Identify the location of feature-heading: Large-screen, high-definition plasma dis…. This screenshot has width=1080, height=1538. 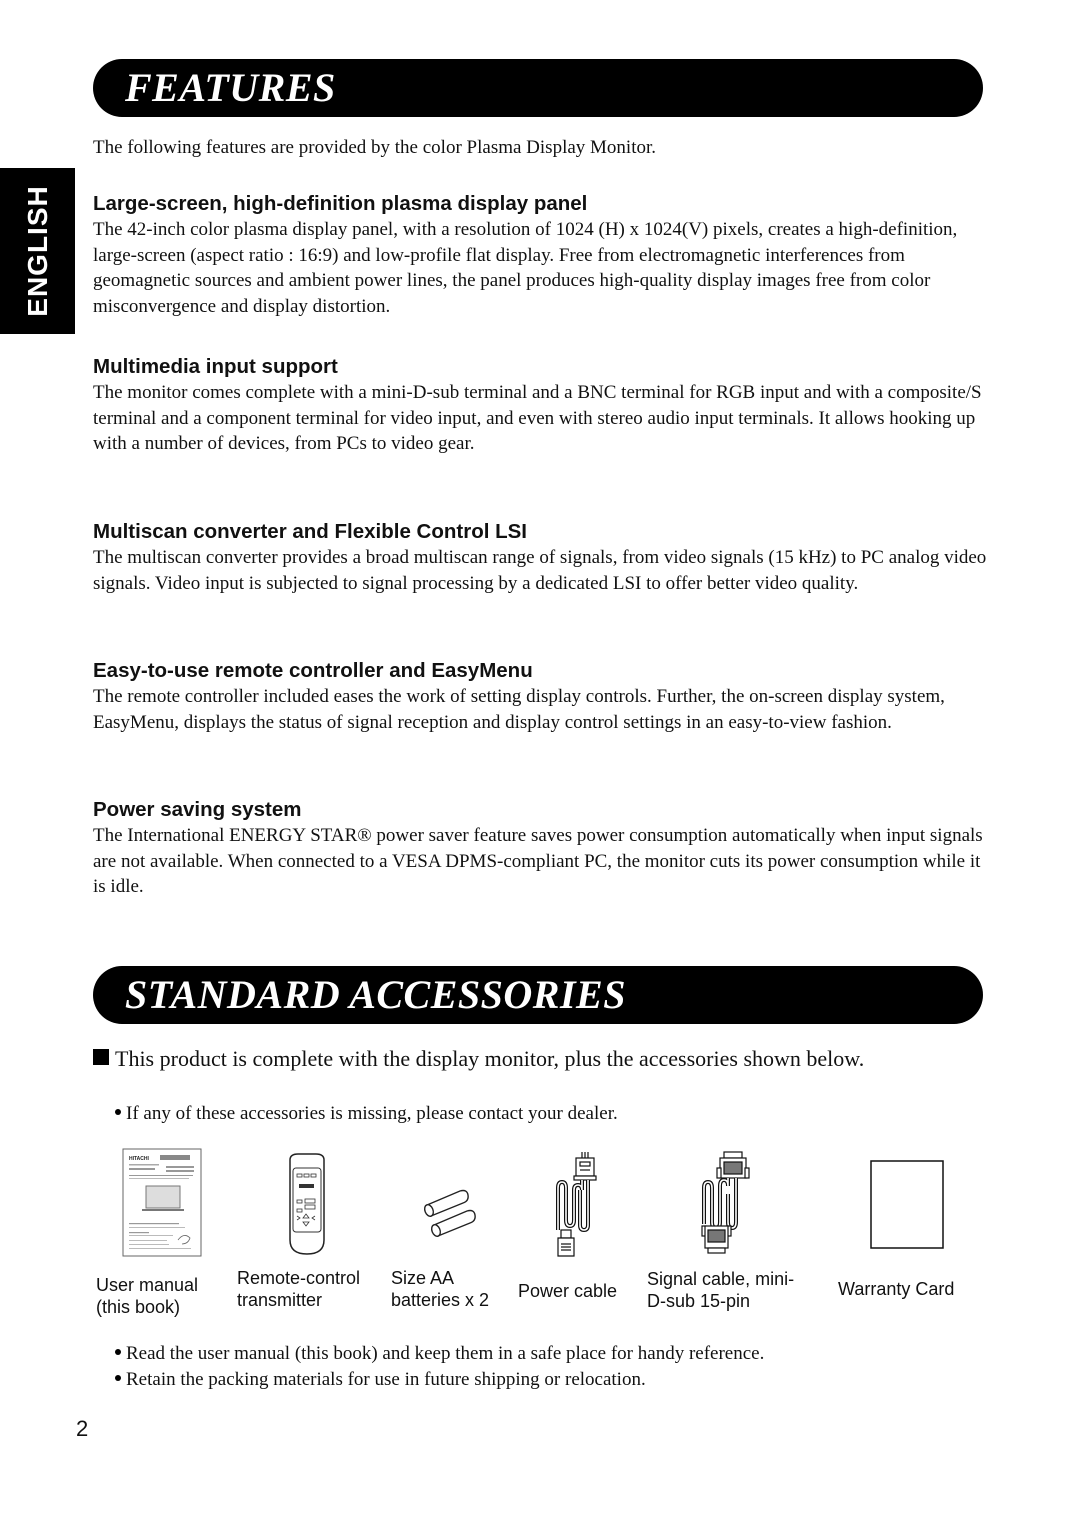
(340, 203).